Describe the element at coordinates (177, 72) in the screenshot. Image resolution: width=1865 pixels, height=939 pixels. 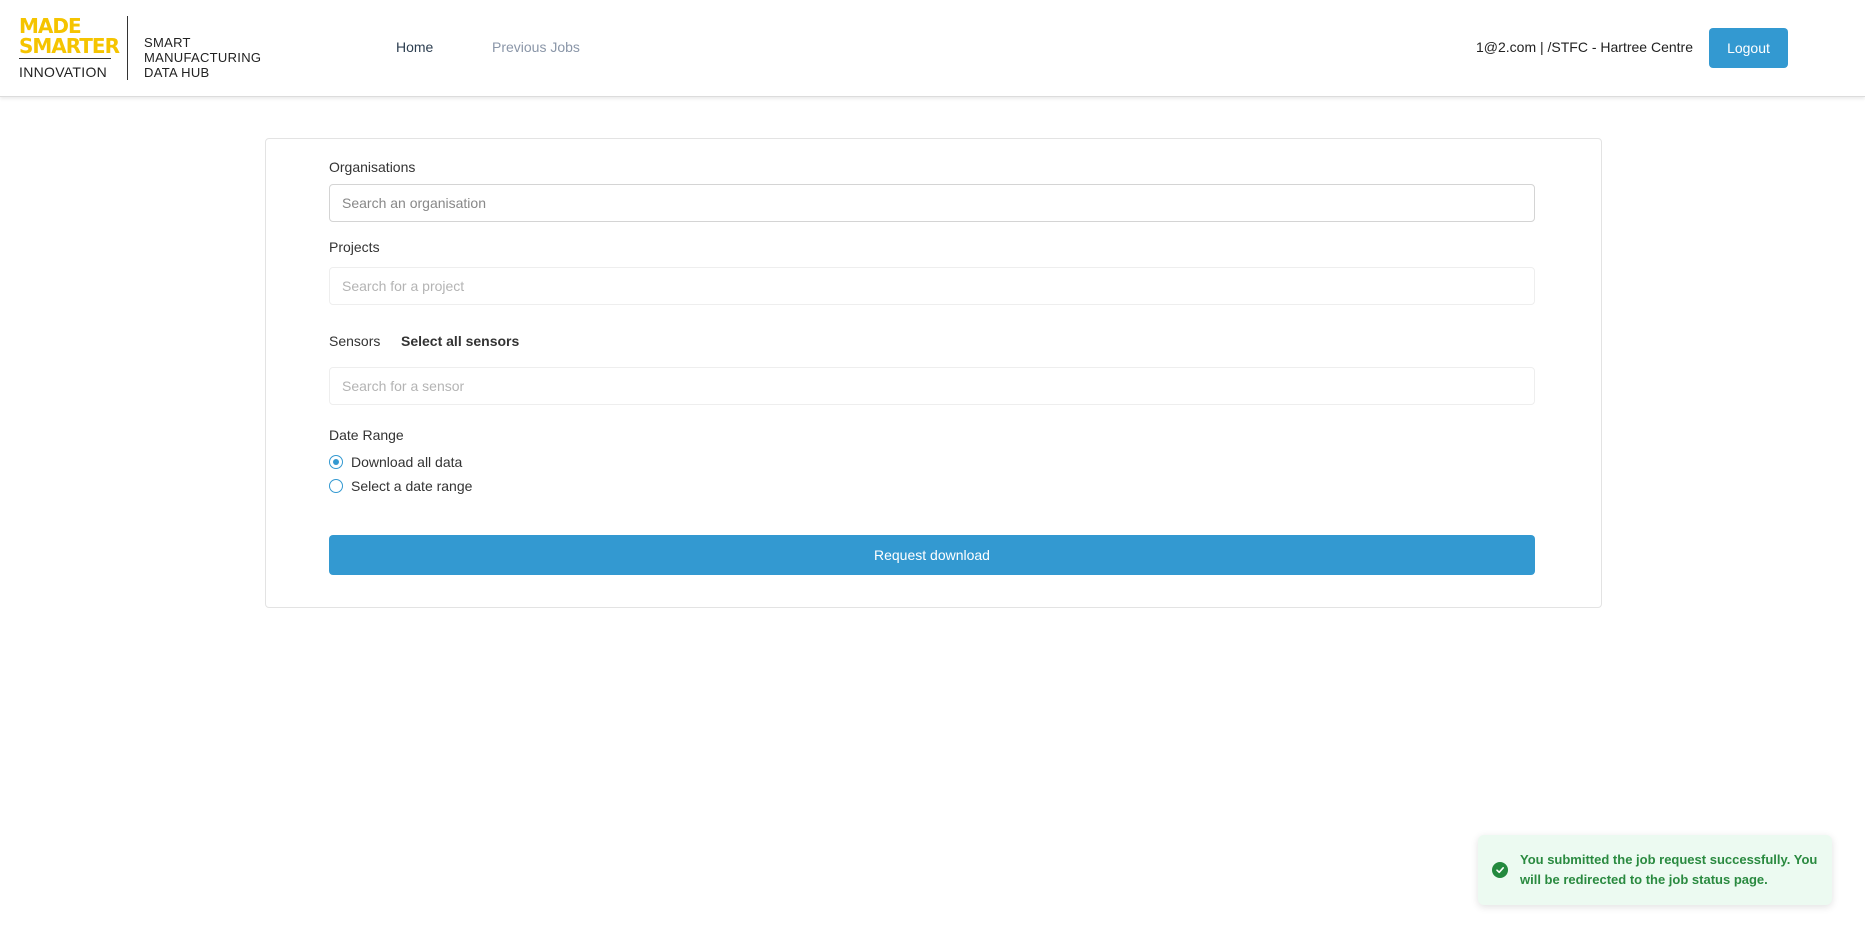
I see `logo-data-hub-text: DATA HUB` at that location.